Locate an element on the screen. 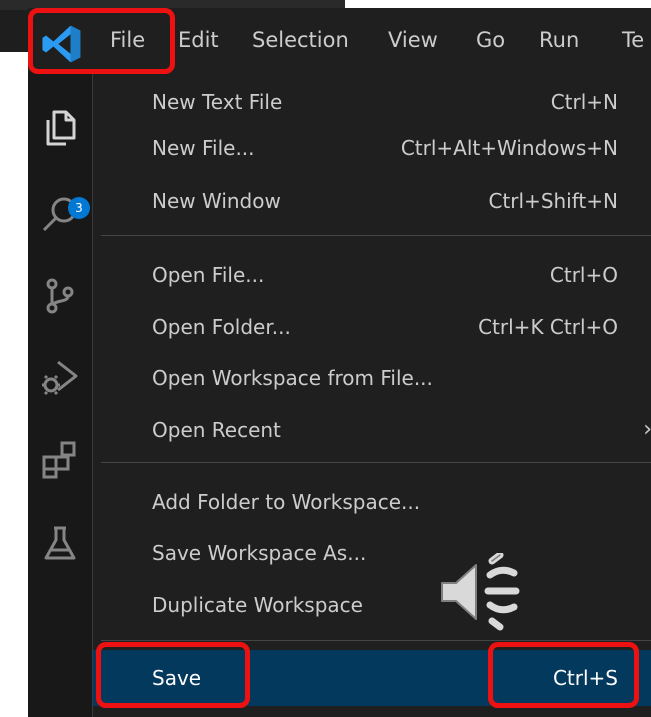 The width and height of the screenshot is (651, 717). menu-selection: Selection is located at coordinates (300, 40).